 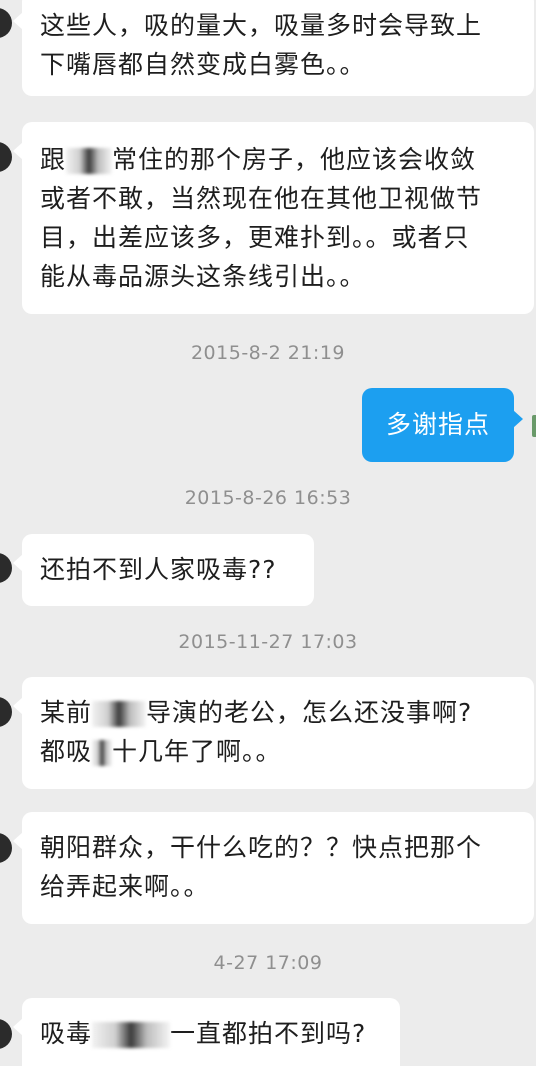 I want to click on message-bubble: 还拍不到人家吸毒??, so click(x=163, y=570).